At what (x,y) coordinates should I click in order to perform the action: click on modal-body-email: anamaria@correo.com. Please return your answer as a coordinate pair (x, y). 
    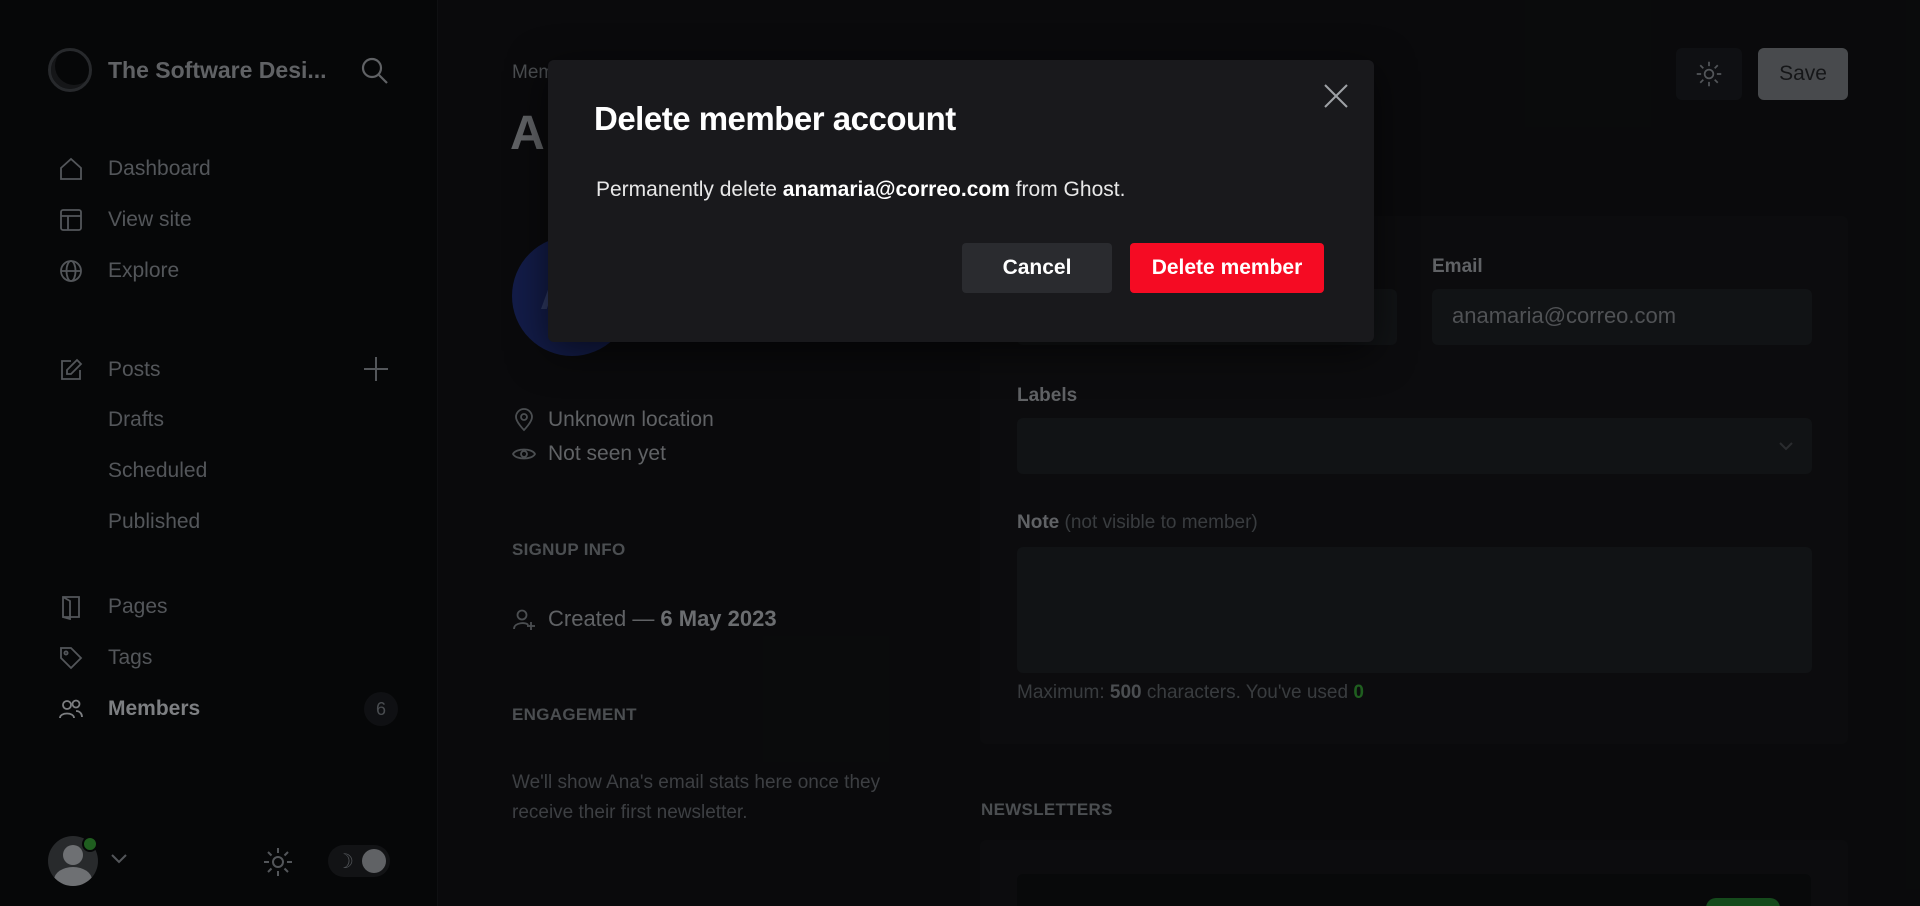
    Looking at the image, I should click on (896, 189).